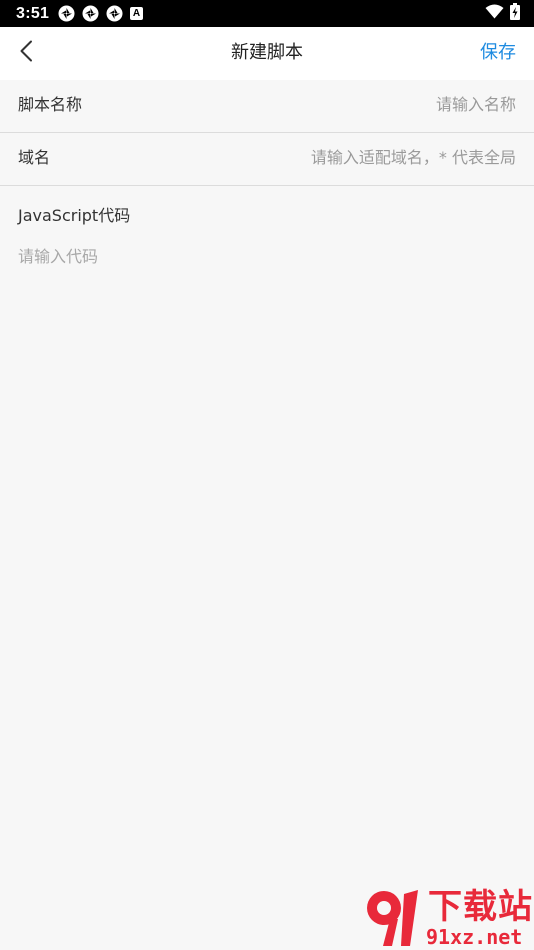  Describe the element at coordinates (498, 53) in the screenshot. I see `save-button: 保存` at that location.